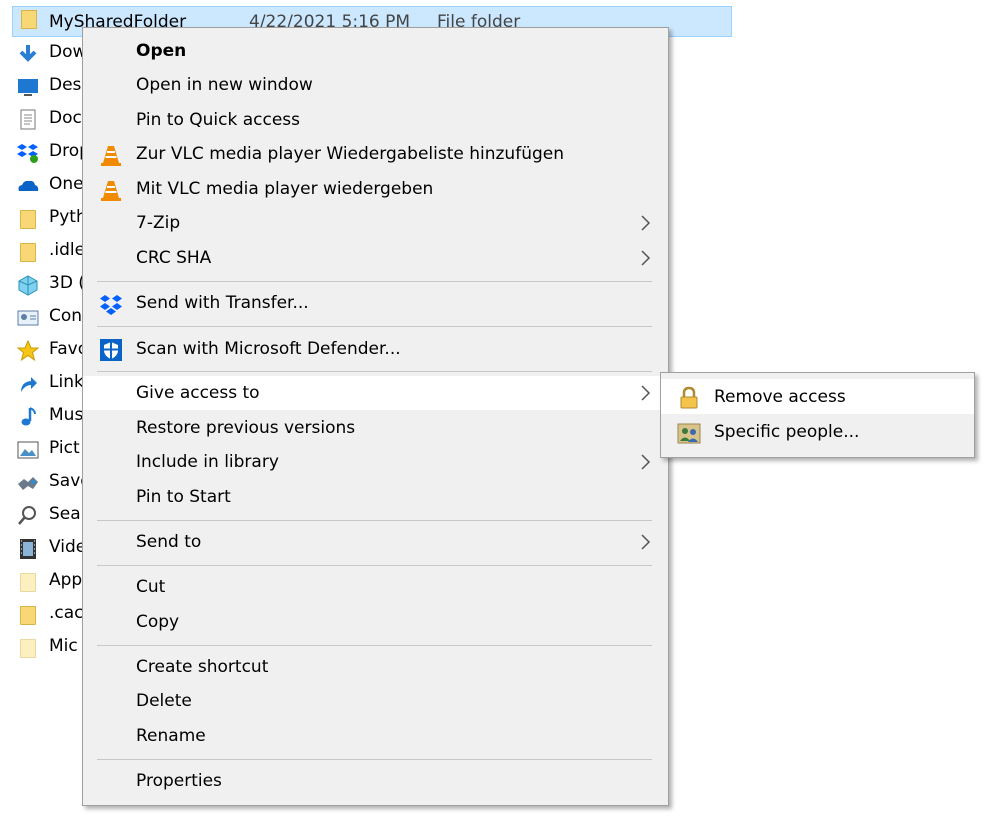  What do you see at coordinates (375, 781) in the screenshot?
I see `menu-item-properties: Properties` at bounding box center [375, 781].